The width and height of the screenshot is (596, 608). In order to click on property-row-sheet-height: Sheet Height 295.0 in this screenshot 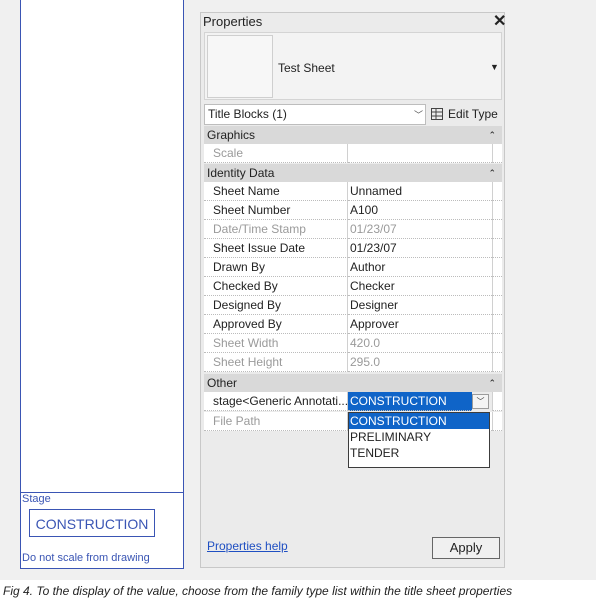, I will do `click(353, 362)`.